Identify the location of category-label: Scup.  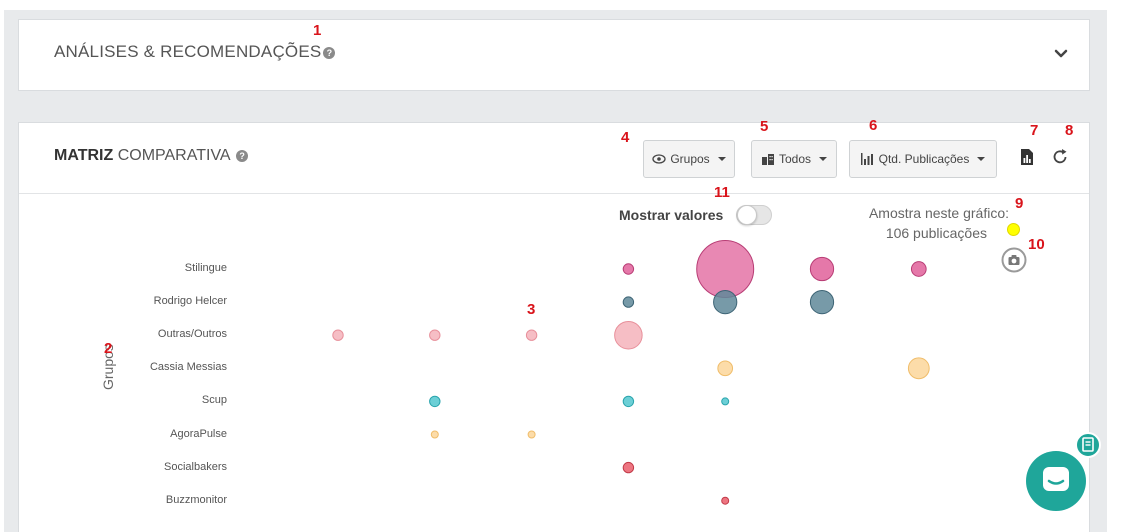
(214, 400).